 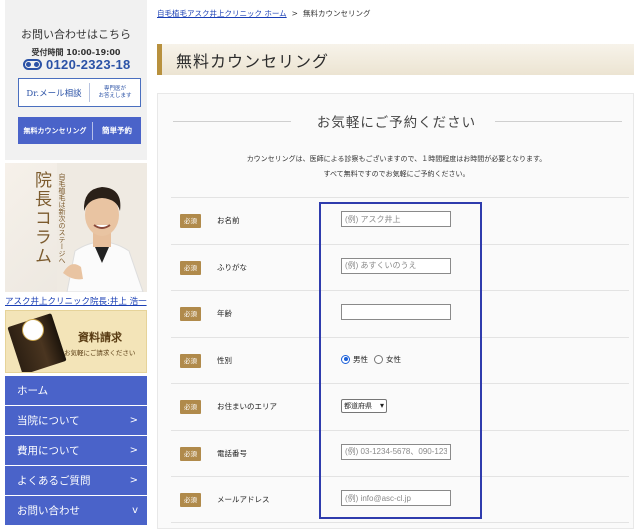 I want to click on breadcrumb-home-link: 自毛植毛アスク井上クリニック ホーム, so click(x=222, y=13).